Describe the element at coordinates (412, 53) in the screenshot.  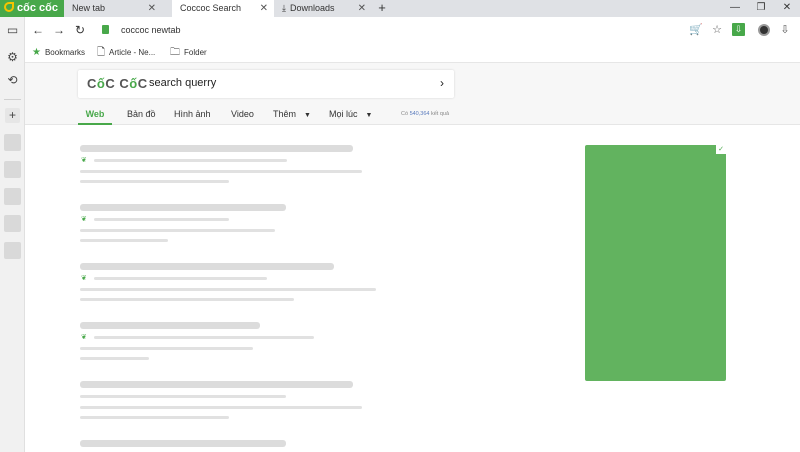
I see `bookmarks-bar: ★ Bookmarks 🗋 Article - Ne... 🗀 Folder` at that location.